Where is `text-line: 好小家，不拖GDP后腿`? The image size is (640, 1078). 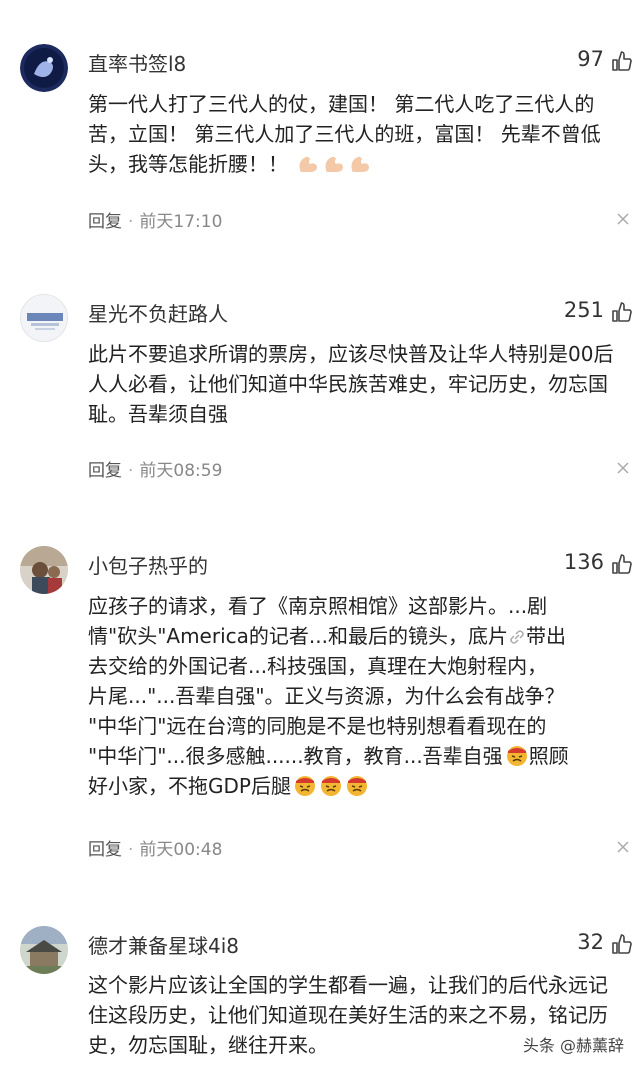 text-line: 好小家，不拖GDP后腿 is located at coordinates (358, 786).